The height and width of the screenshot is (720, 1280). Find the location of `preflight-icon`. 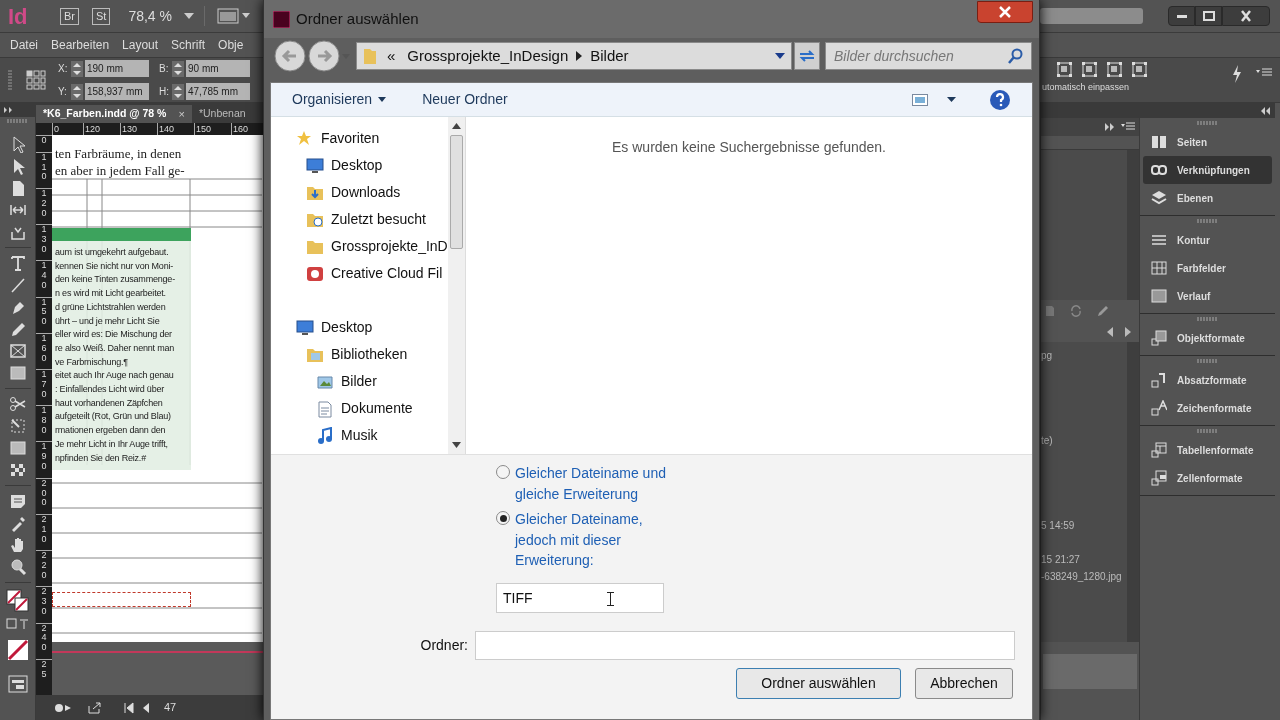

preflight-icon is located at coordinates (63, 707).